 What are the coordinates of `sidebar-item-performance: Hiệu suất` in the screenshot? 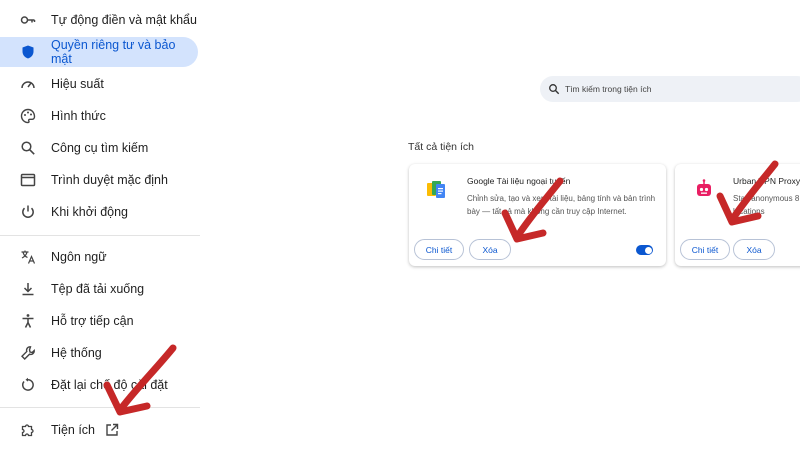 It's located at (99, 84).